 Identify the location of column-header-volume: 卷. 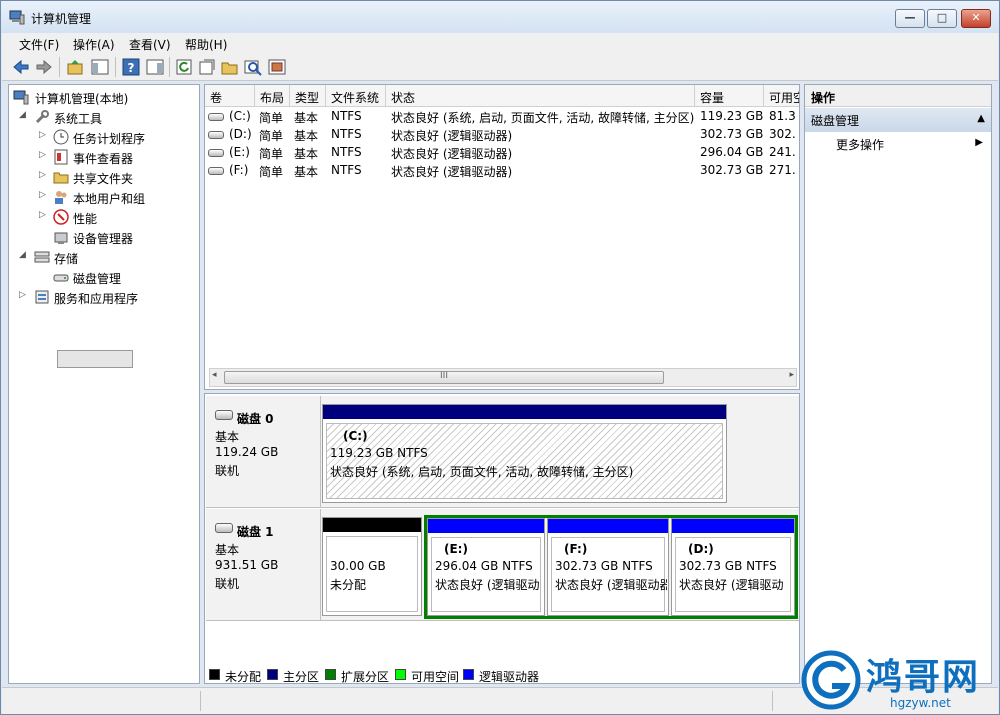
(230, 96).